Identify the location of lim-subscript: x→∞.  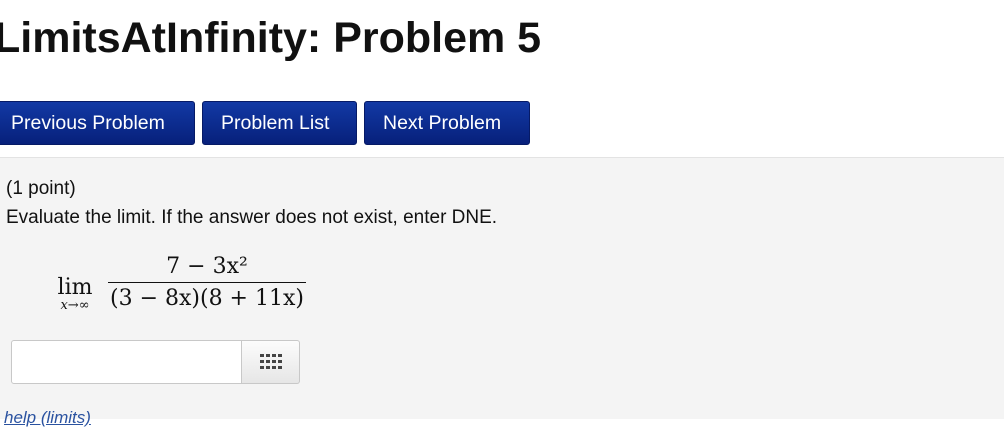
(75, 305).